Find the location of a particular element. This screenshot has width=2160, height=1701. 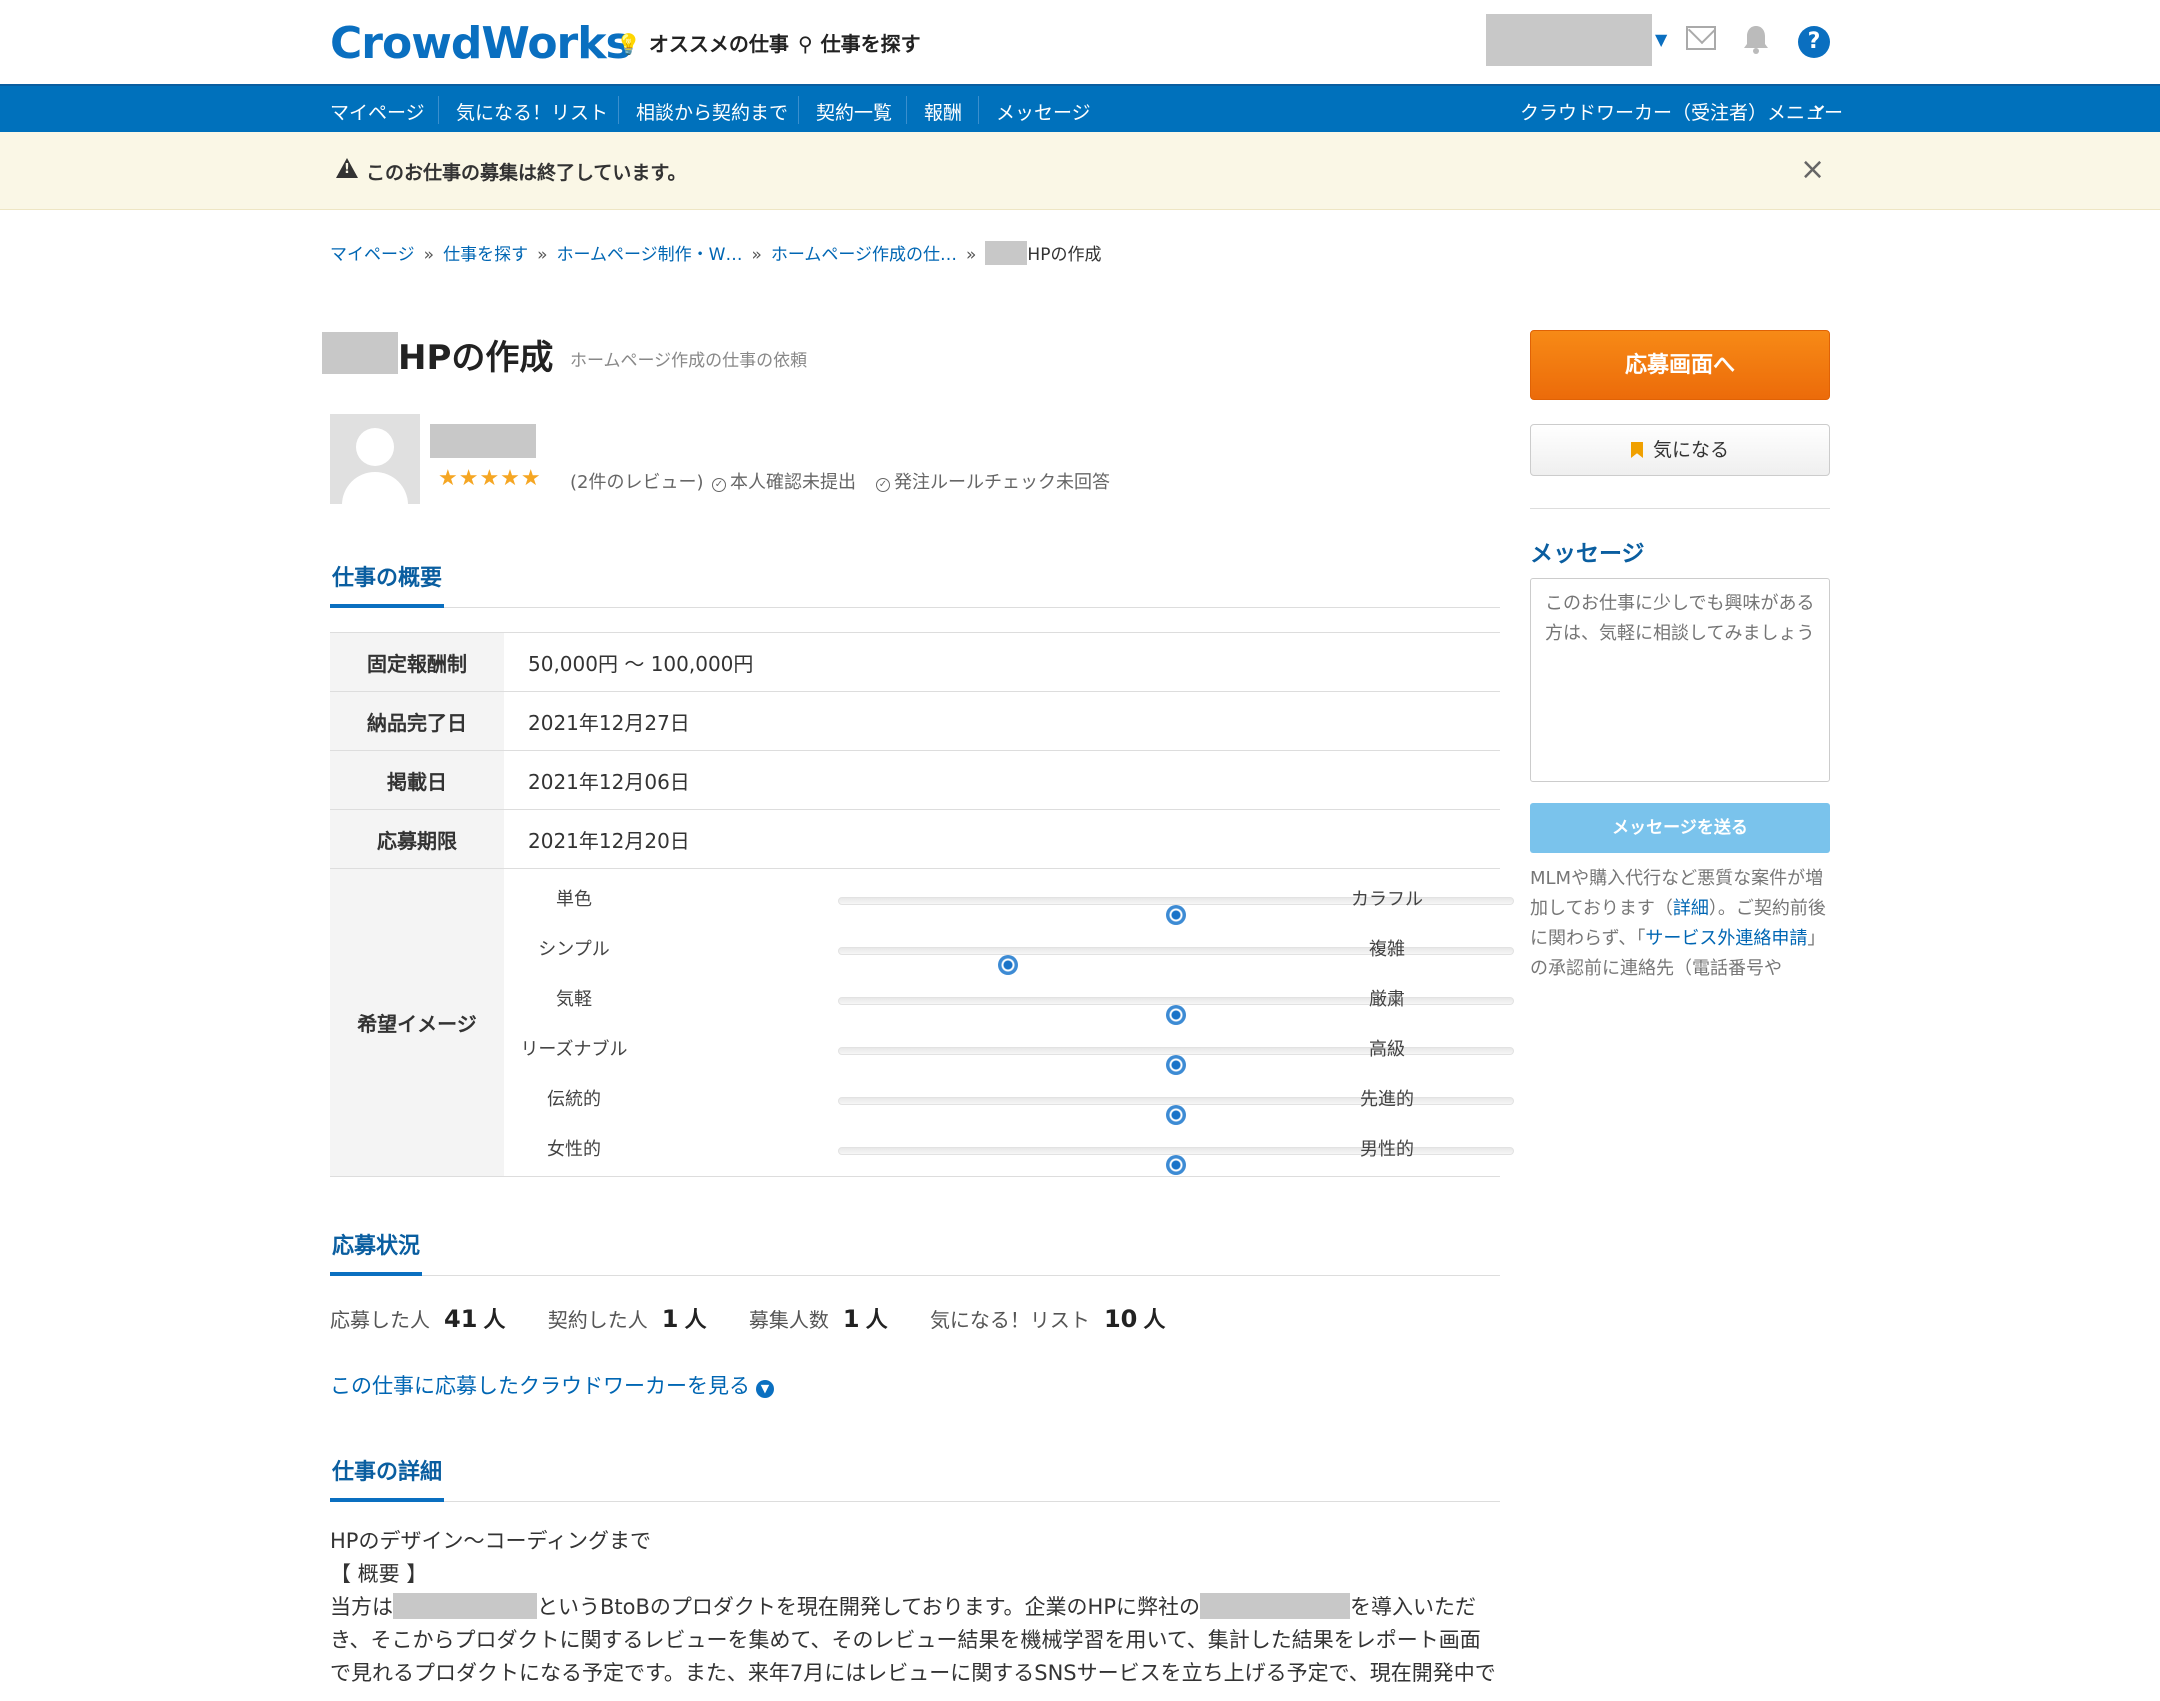

page-subtitle: ホームページ作成の仕事の依頼 is located at coordinates (689, 361).